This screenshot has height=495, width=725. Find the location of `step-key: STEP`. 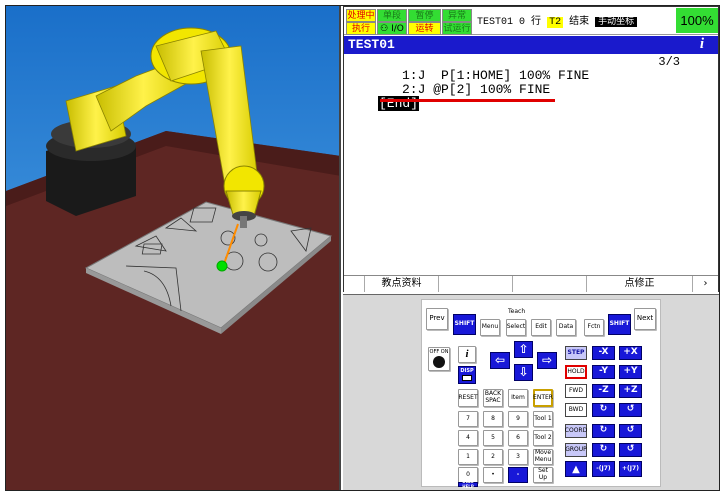

step-key: STEP is located at coordinates (576, 353).